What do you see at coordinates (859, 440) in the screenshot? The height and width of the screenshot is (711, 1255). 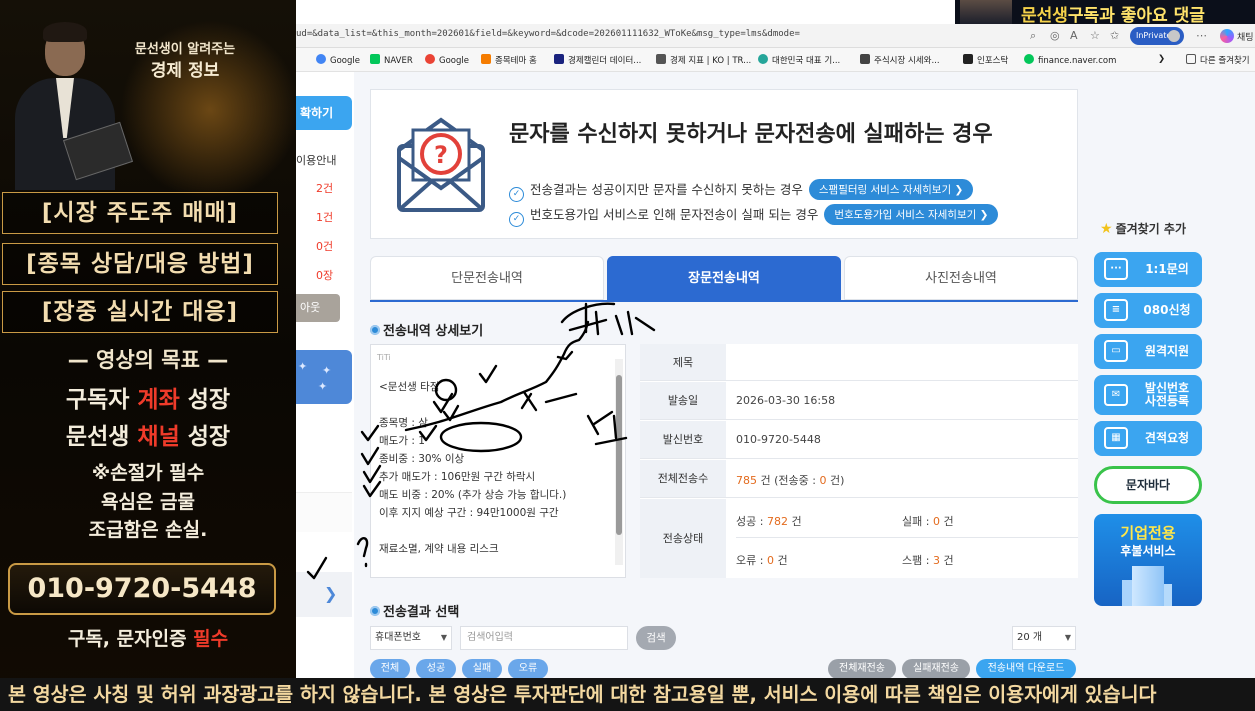 I see `detail-row-sender: 발신번호 010-9720-5448` at bounding box center [859, 440].